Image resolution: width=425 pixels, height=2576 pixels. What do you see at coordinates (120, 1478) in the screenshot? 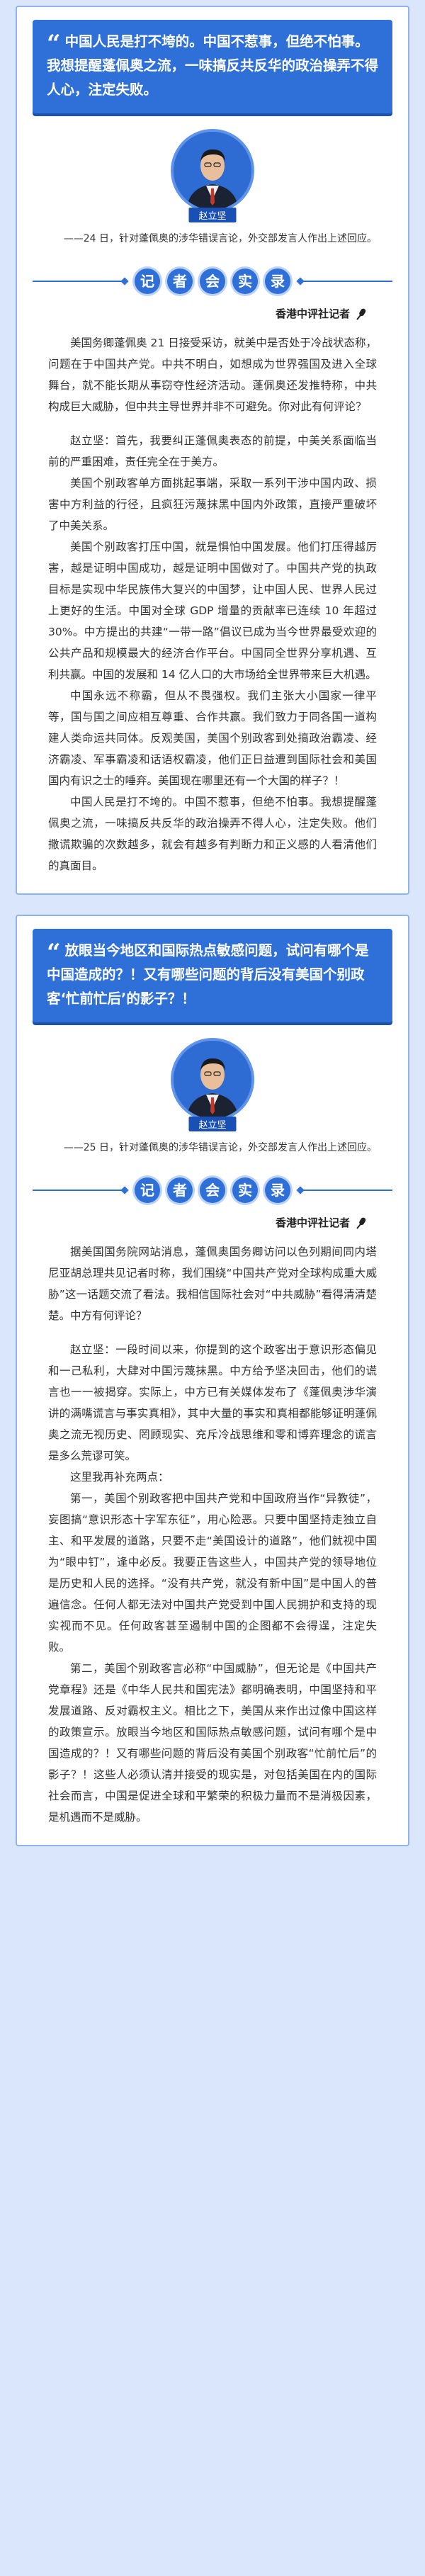
I see `paragraph: 这里我再补充两点：` at bounding box center [120, 1478].